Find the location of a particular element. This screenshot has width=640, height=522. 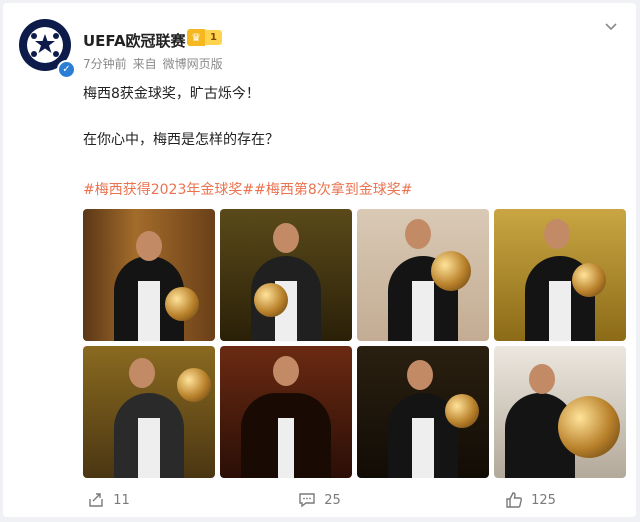

source-prefix: 来自 is located at coordinates (144, 64).